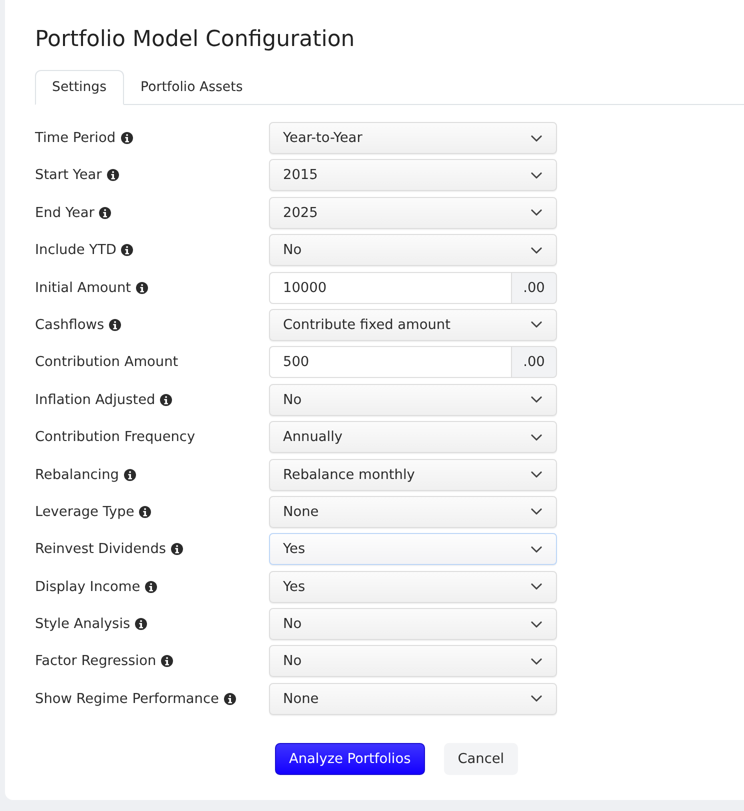  I want to click on page-title: Portfolio Model Configuration, so click(195, 40).